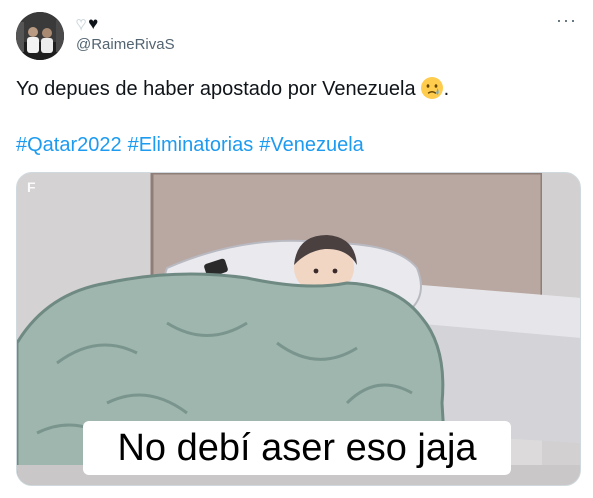 This screenshot has width=593, height=498. I want to click on tweet-text-period: ., so click(446, 89).